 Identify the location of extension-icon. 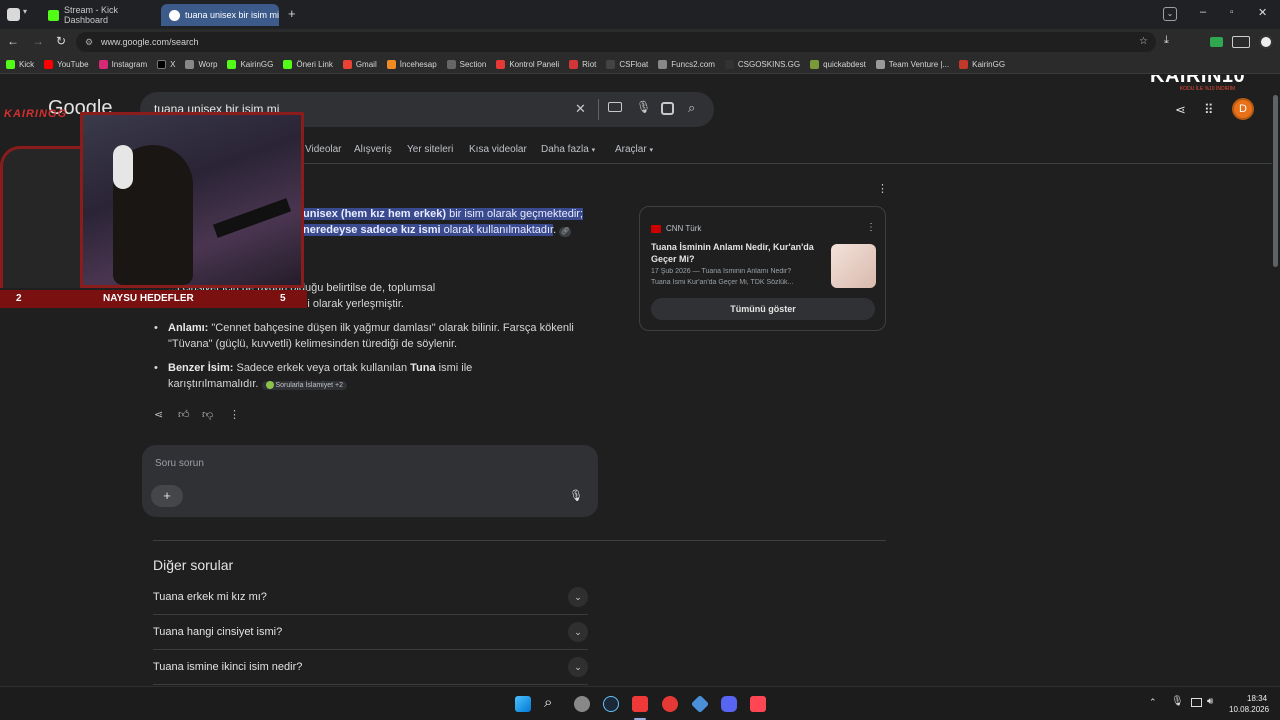
(1216, 42).